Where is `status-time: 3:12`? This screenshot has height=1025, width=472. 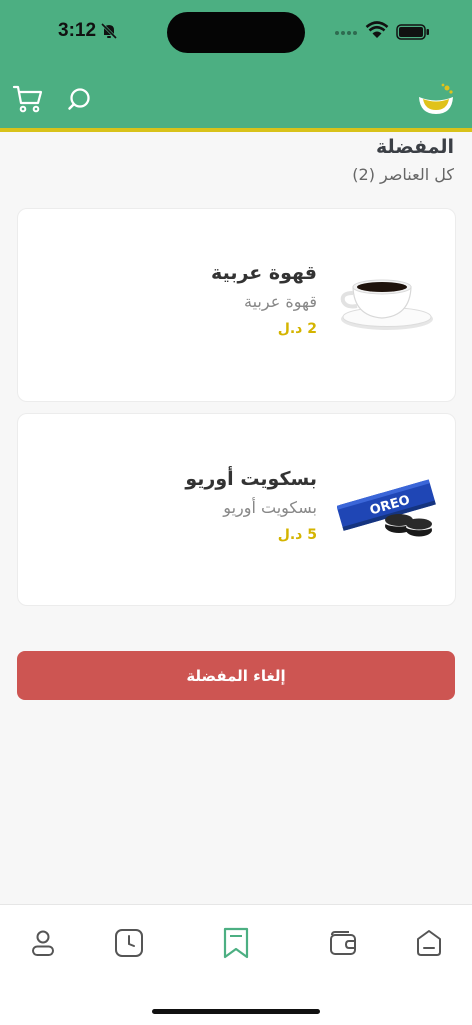
status-time: 3:12 is located at coordinates (77, 30).